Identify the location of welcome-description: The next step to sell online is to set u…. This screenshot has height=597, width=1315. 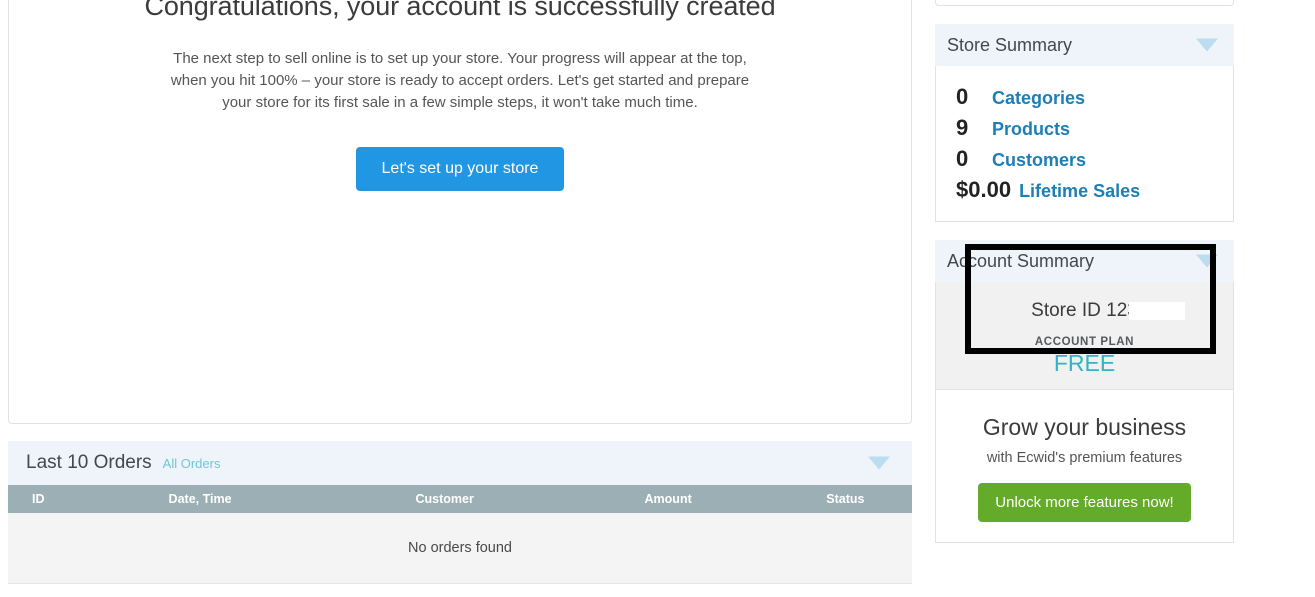
(460, 80).